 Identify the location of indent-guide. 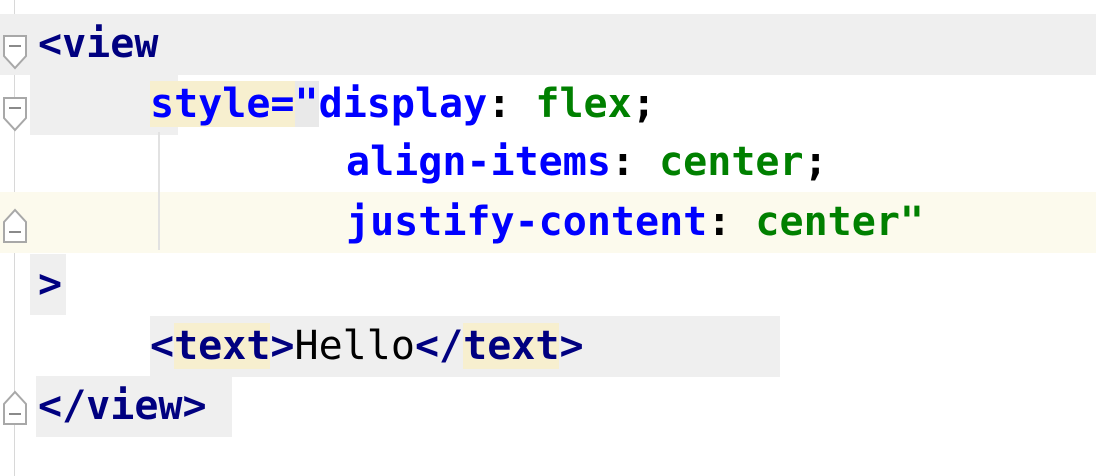
(159, 191).